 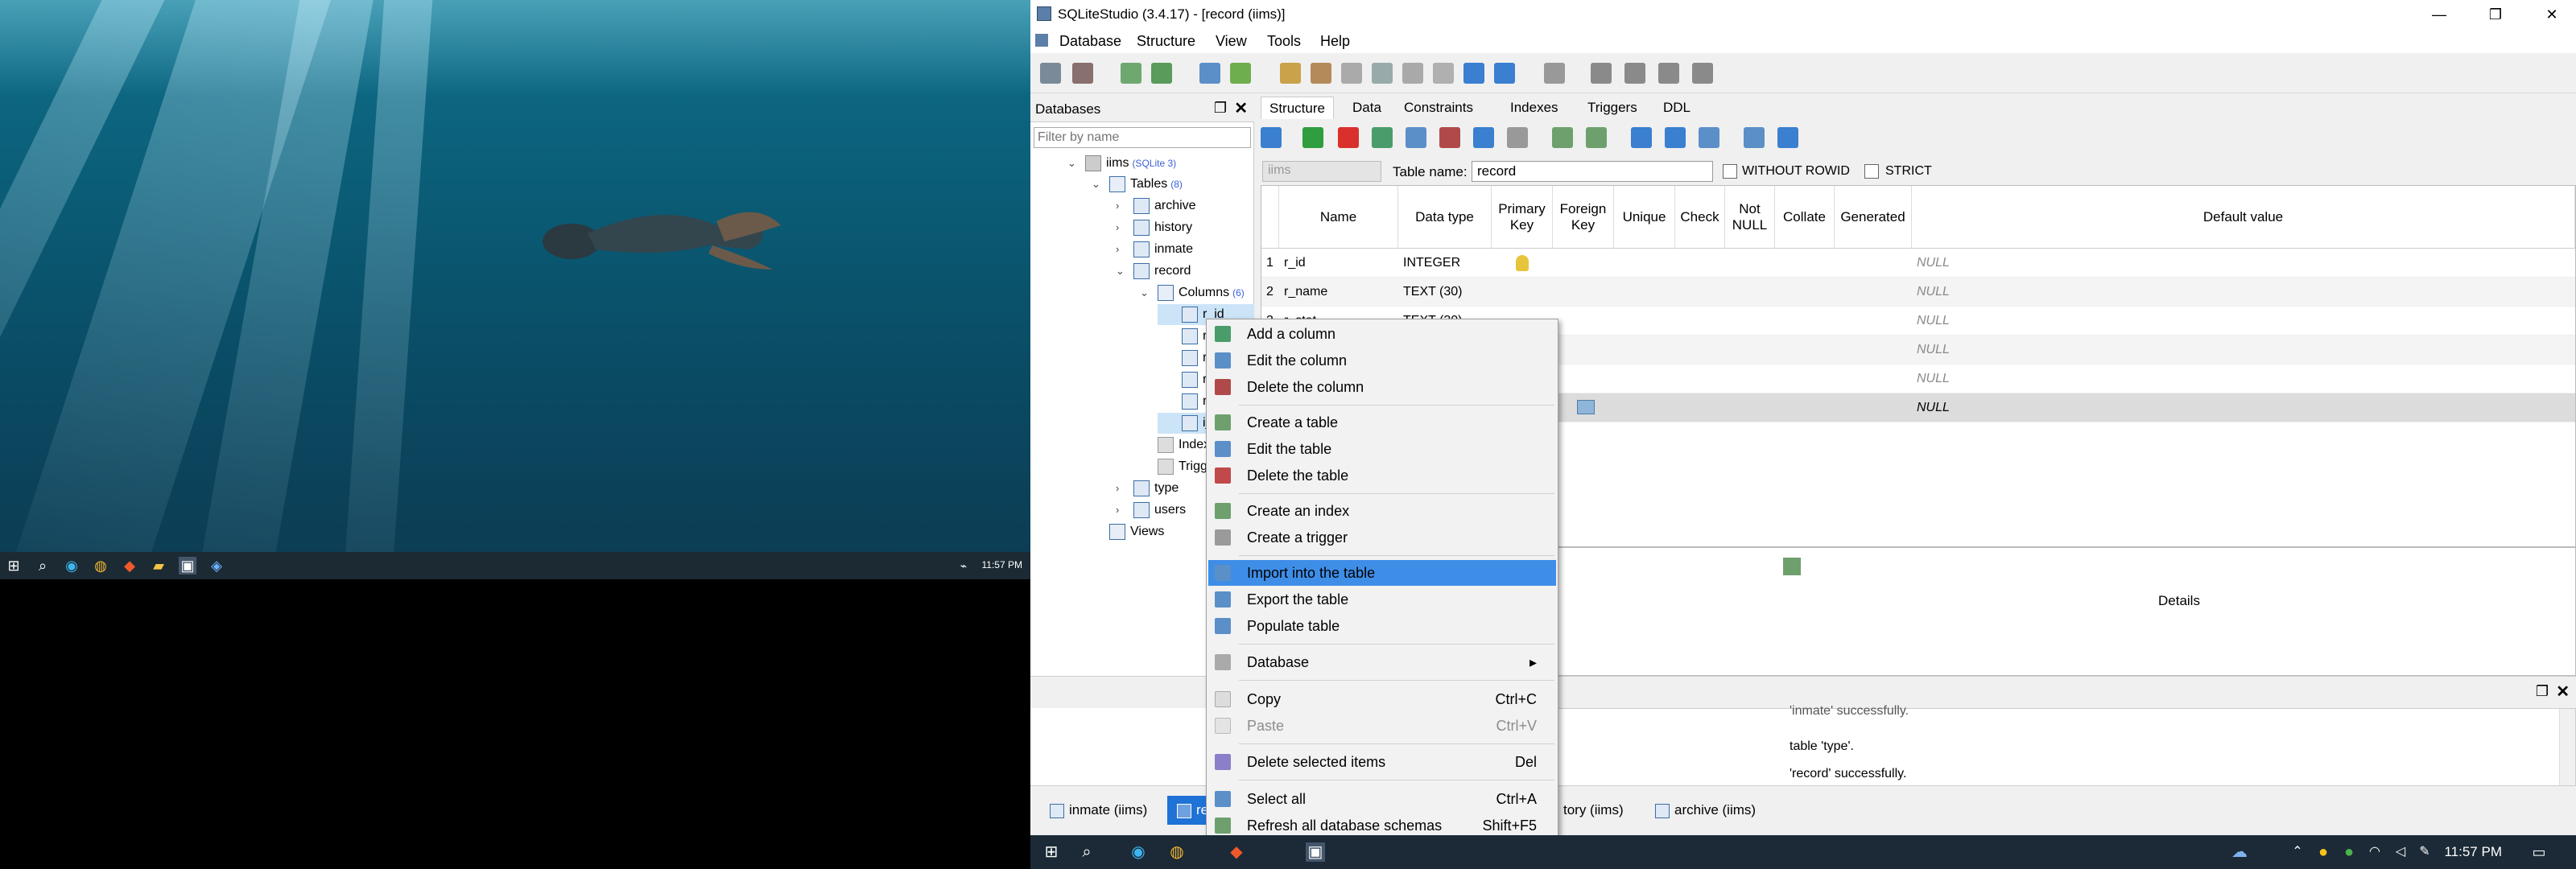 I want to click on menu-select-all: Select all Ctrl+A, so click(x=1382, y=799).